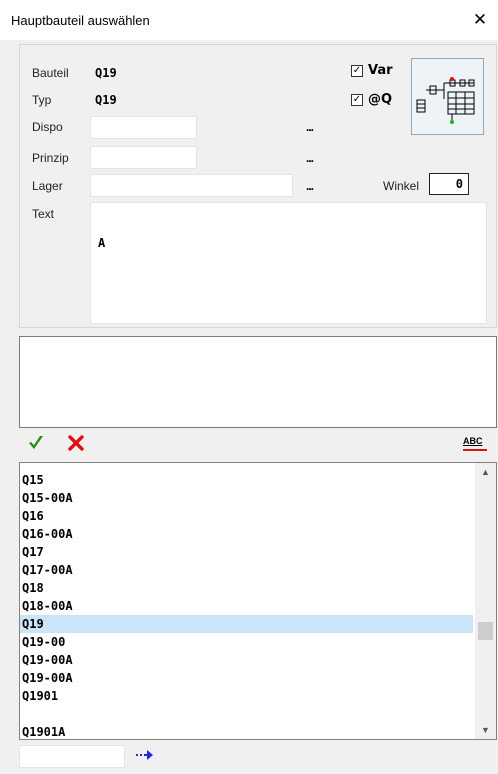 The width and height of the screenshot is (498, 774). What do you see at coordinates (246, 570) in the screenshot?
I see `list-item: Q17-00A` at bounding box center [246, 570].